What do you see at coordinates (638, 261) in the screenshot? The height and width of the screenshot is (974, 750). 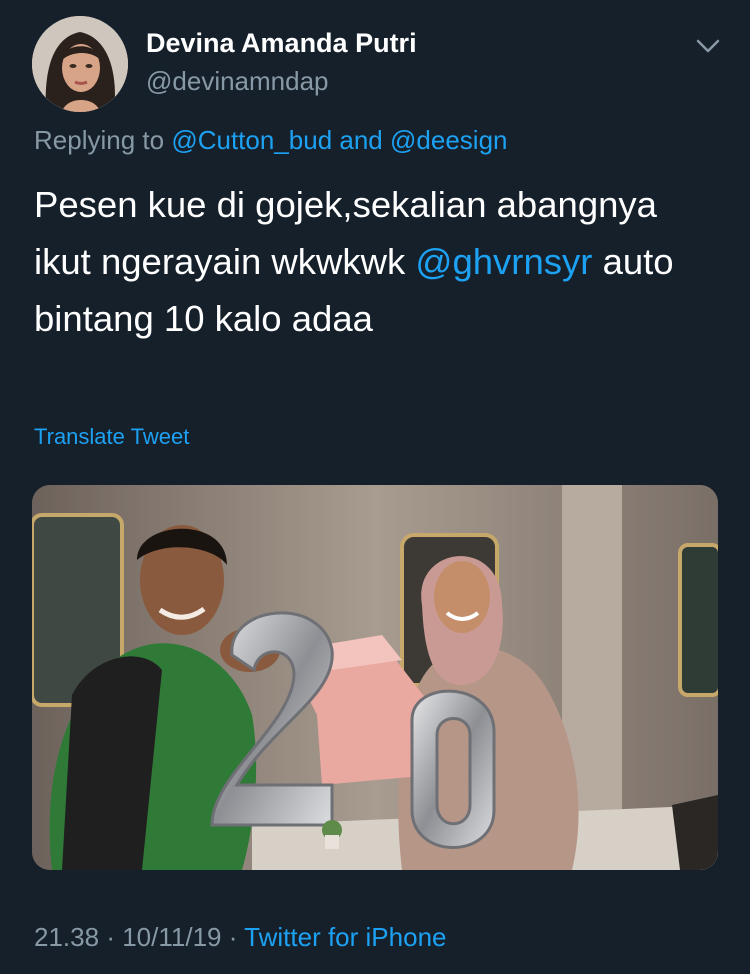 I see `tweet-line-2-end: auto` at bounding box center [638, 261].